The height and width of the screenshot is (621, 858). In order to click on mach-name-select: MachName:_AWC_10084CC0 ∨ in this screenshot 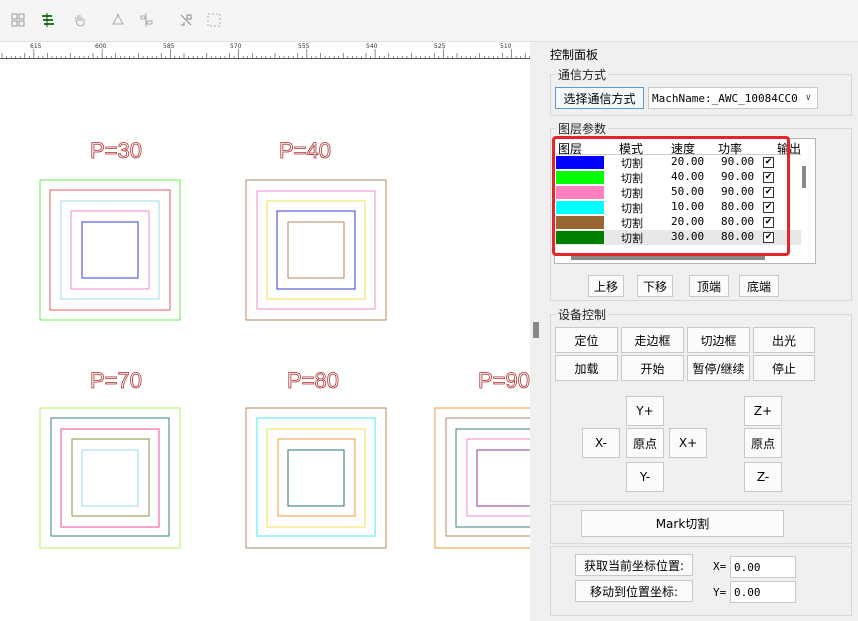, I will do `click(733, 98)`.